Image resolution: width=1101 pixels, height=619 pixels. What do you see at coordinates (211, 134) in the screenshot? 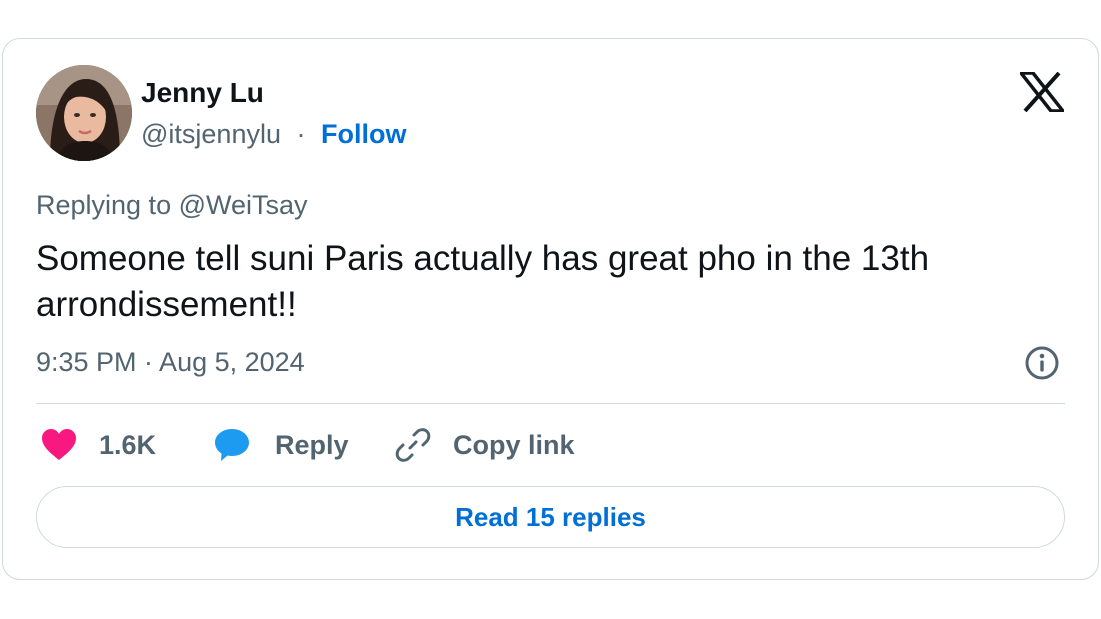
I see `author-handle: @itsjennylu` at bounding box center [211, 134].